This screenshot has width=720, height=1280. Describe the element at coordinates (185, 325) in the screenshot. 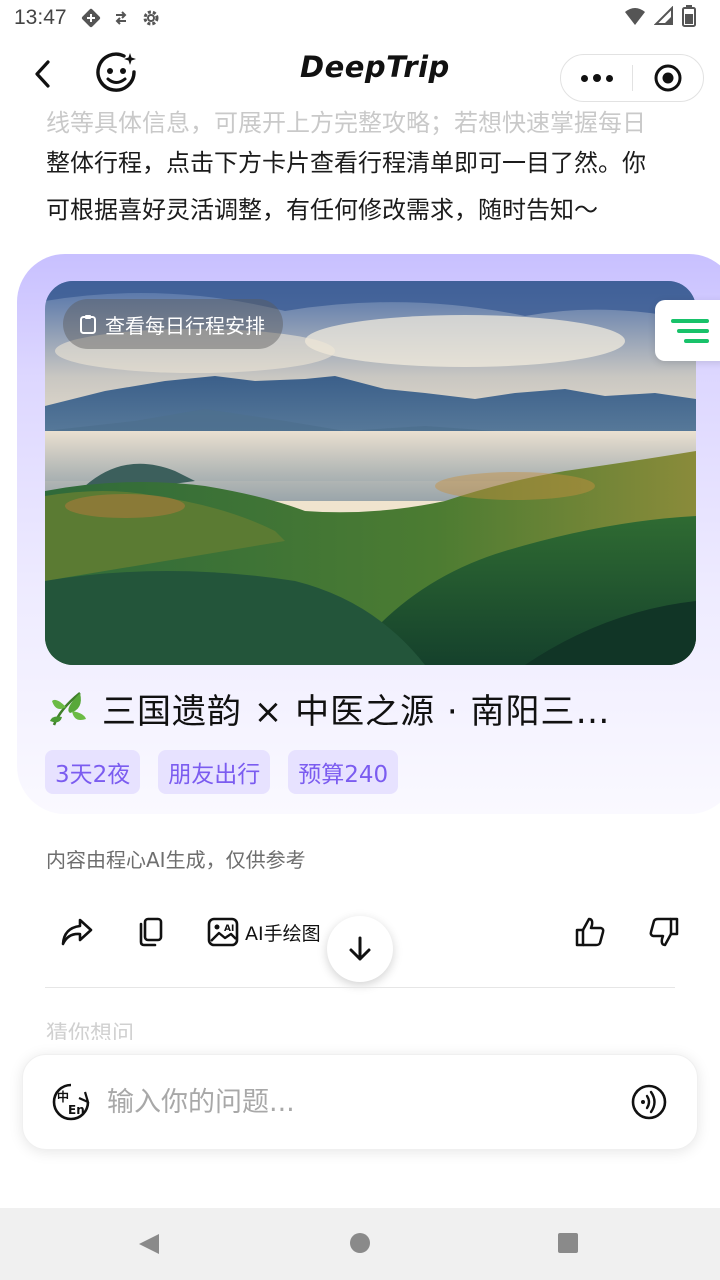

I see `daily-itinerary-label: 查看每日行程安排` at that location.